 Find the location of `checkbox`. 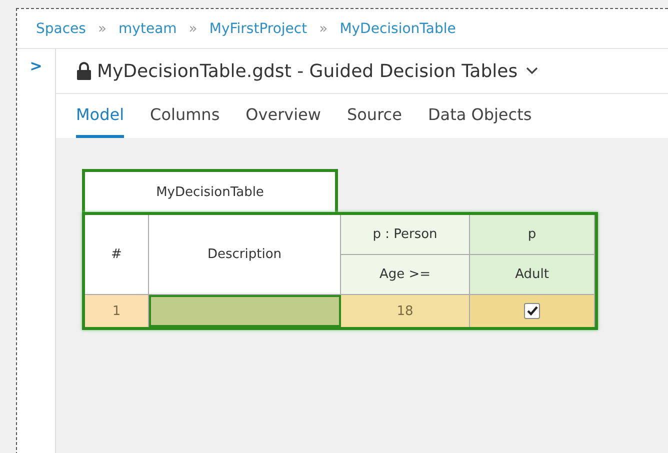

checkbox is located at coordinates (532, 311).